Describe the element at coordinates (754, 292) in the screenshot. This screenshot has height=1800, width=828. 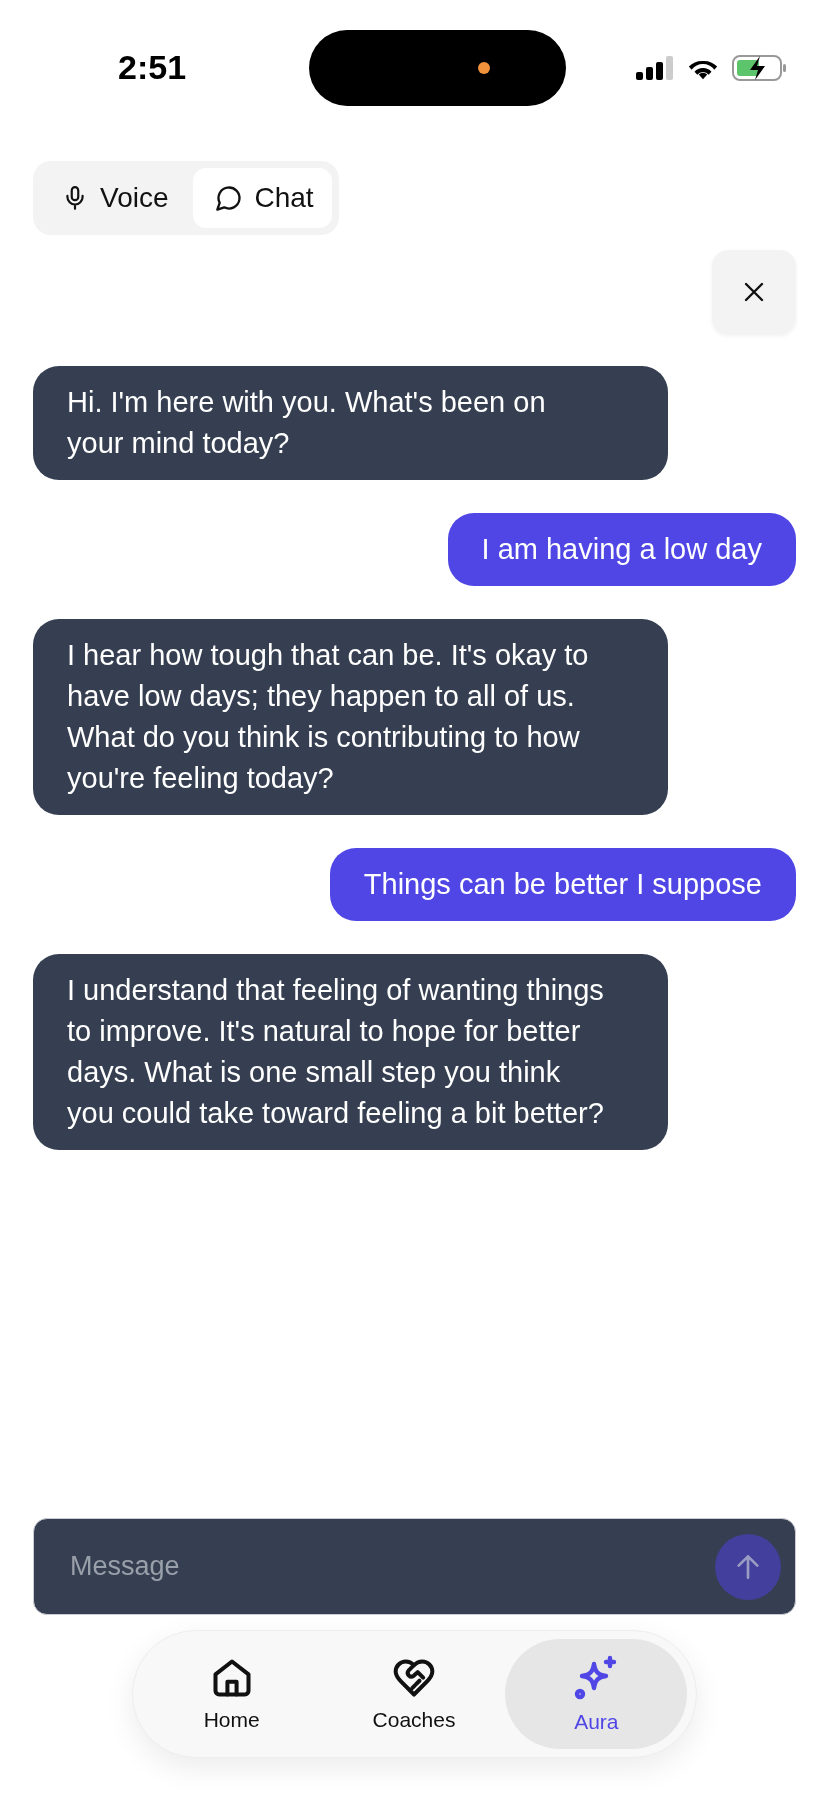
I see `close-icon` at that location.